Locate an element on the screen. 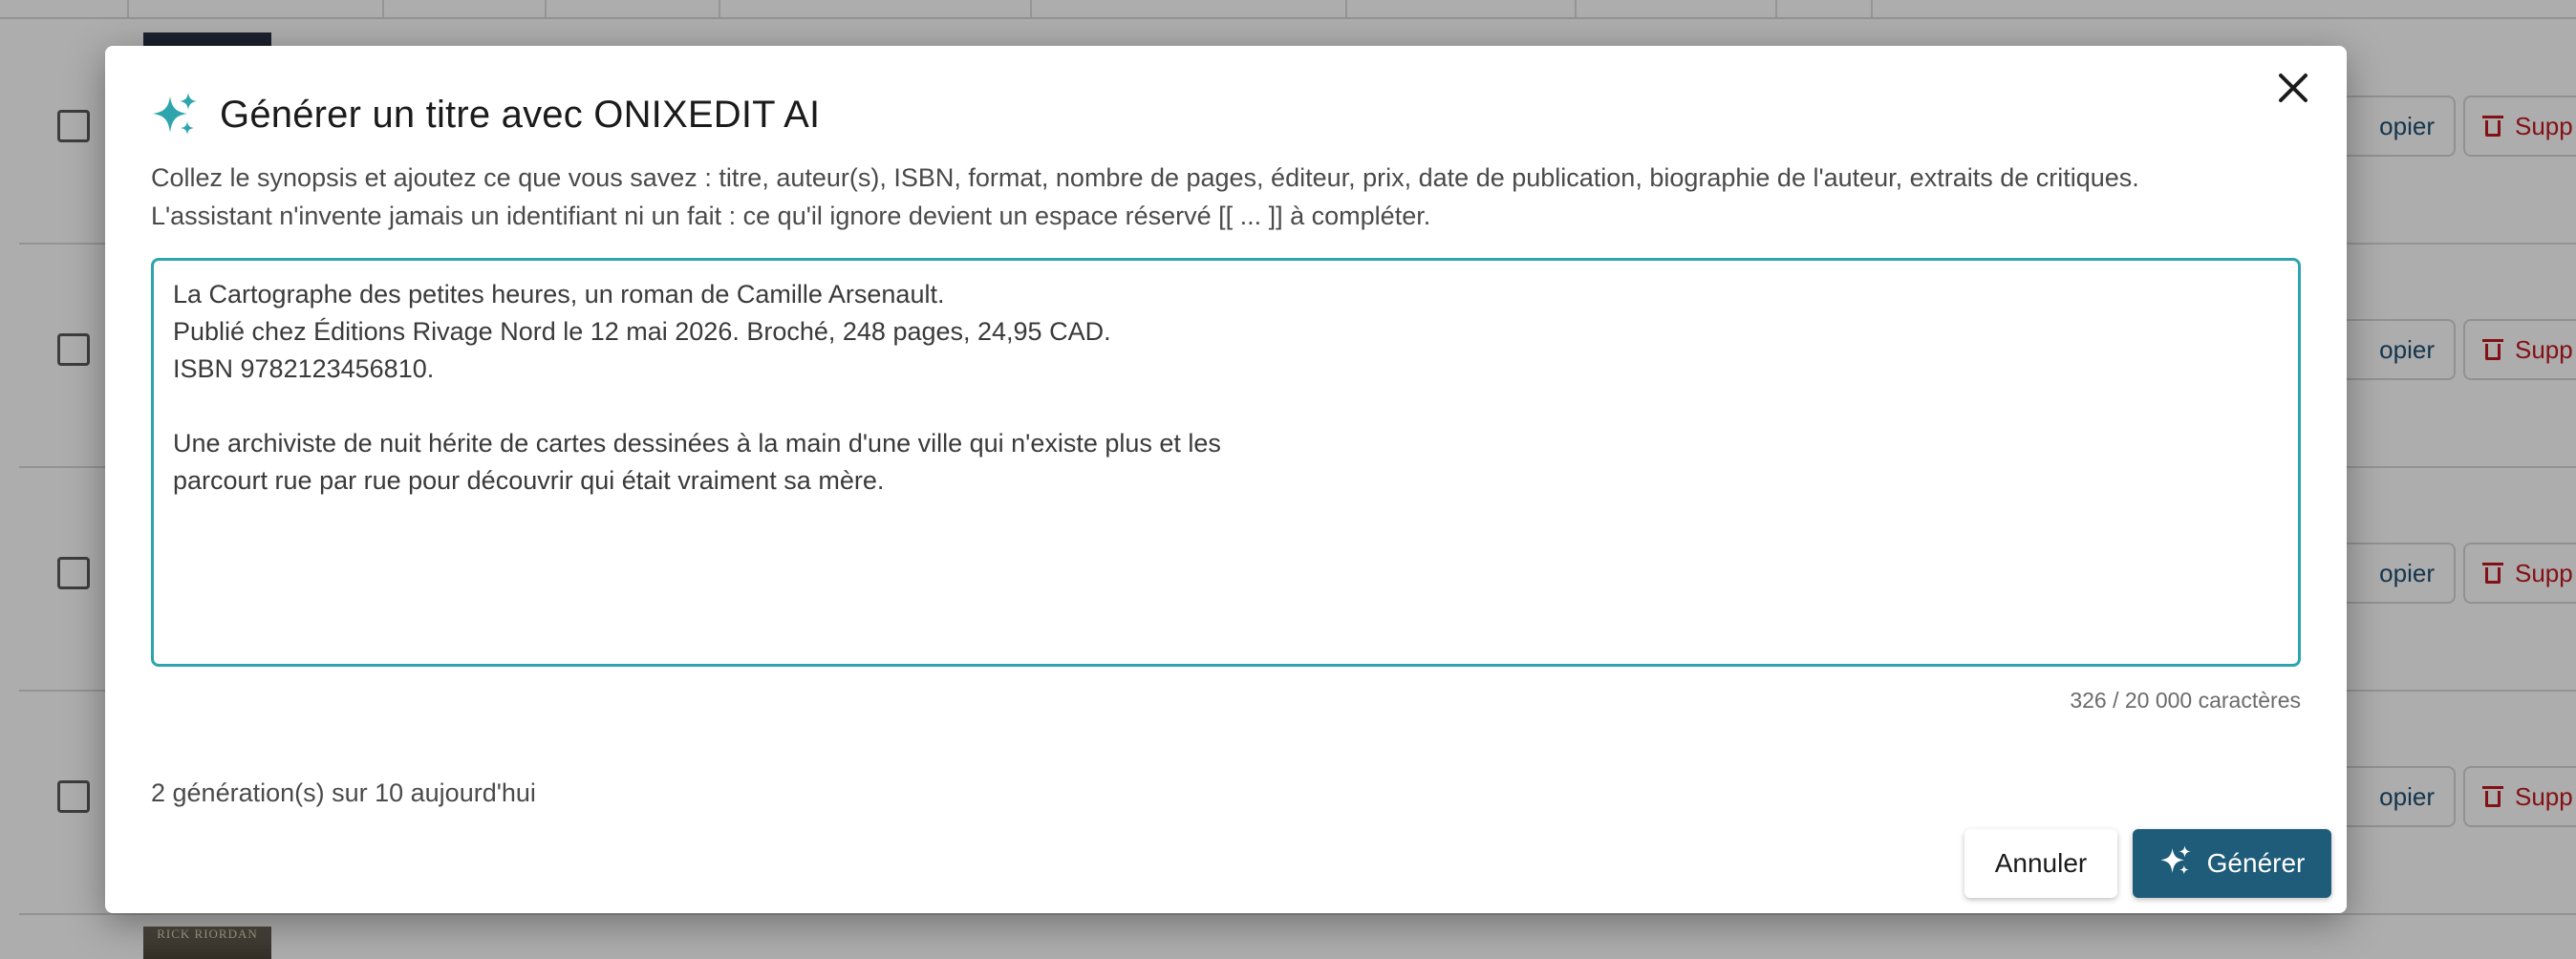 This screenshot has height=959, width=2576. close-icon is located at coordinates (2293, 88).